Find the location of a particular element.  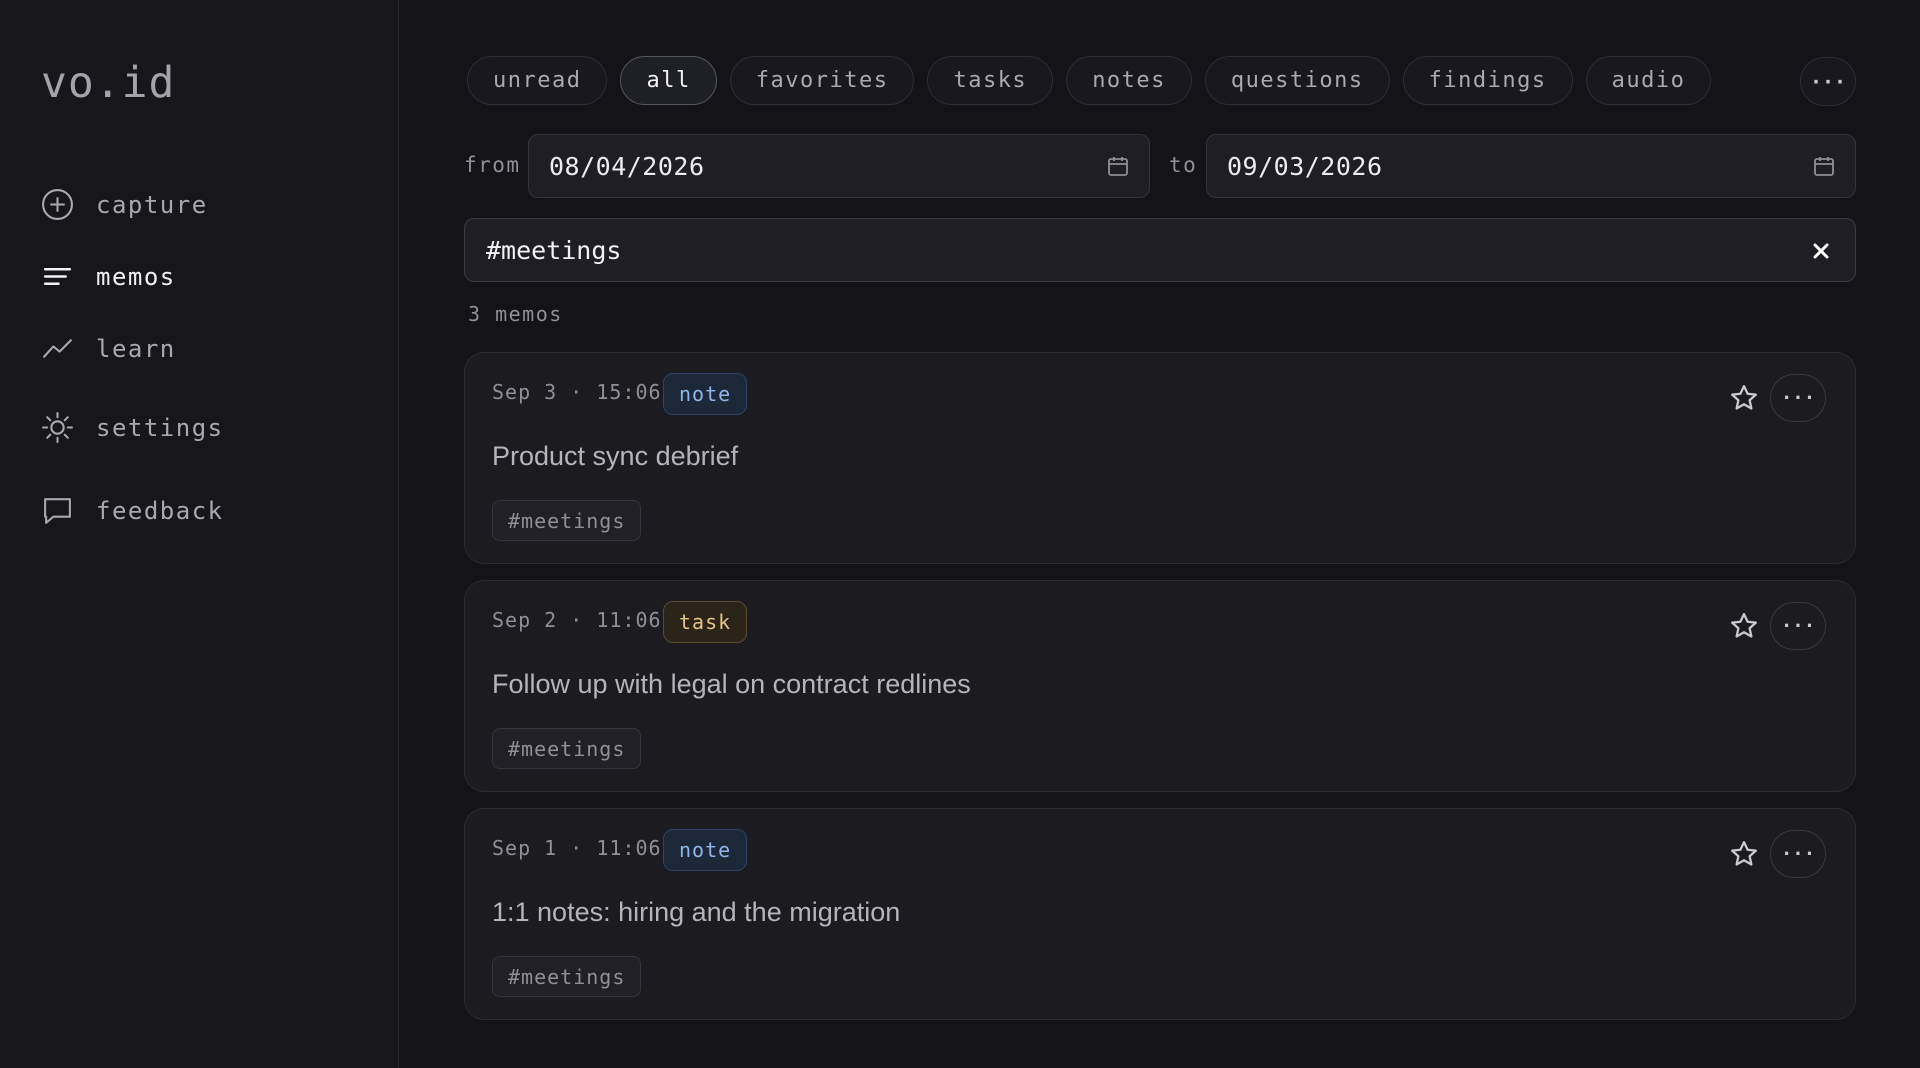

sidebar-item-memos: memos is located at coordinates (108, 276).